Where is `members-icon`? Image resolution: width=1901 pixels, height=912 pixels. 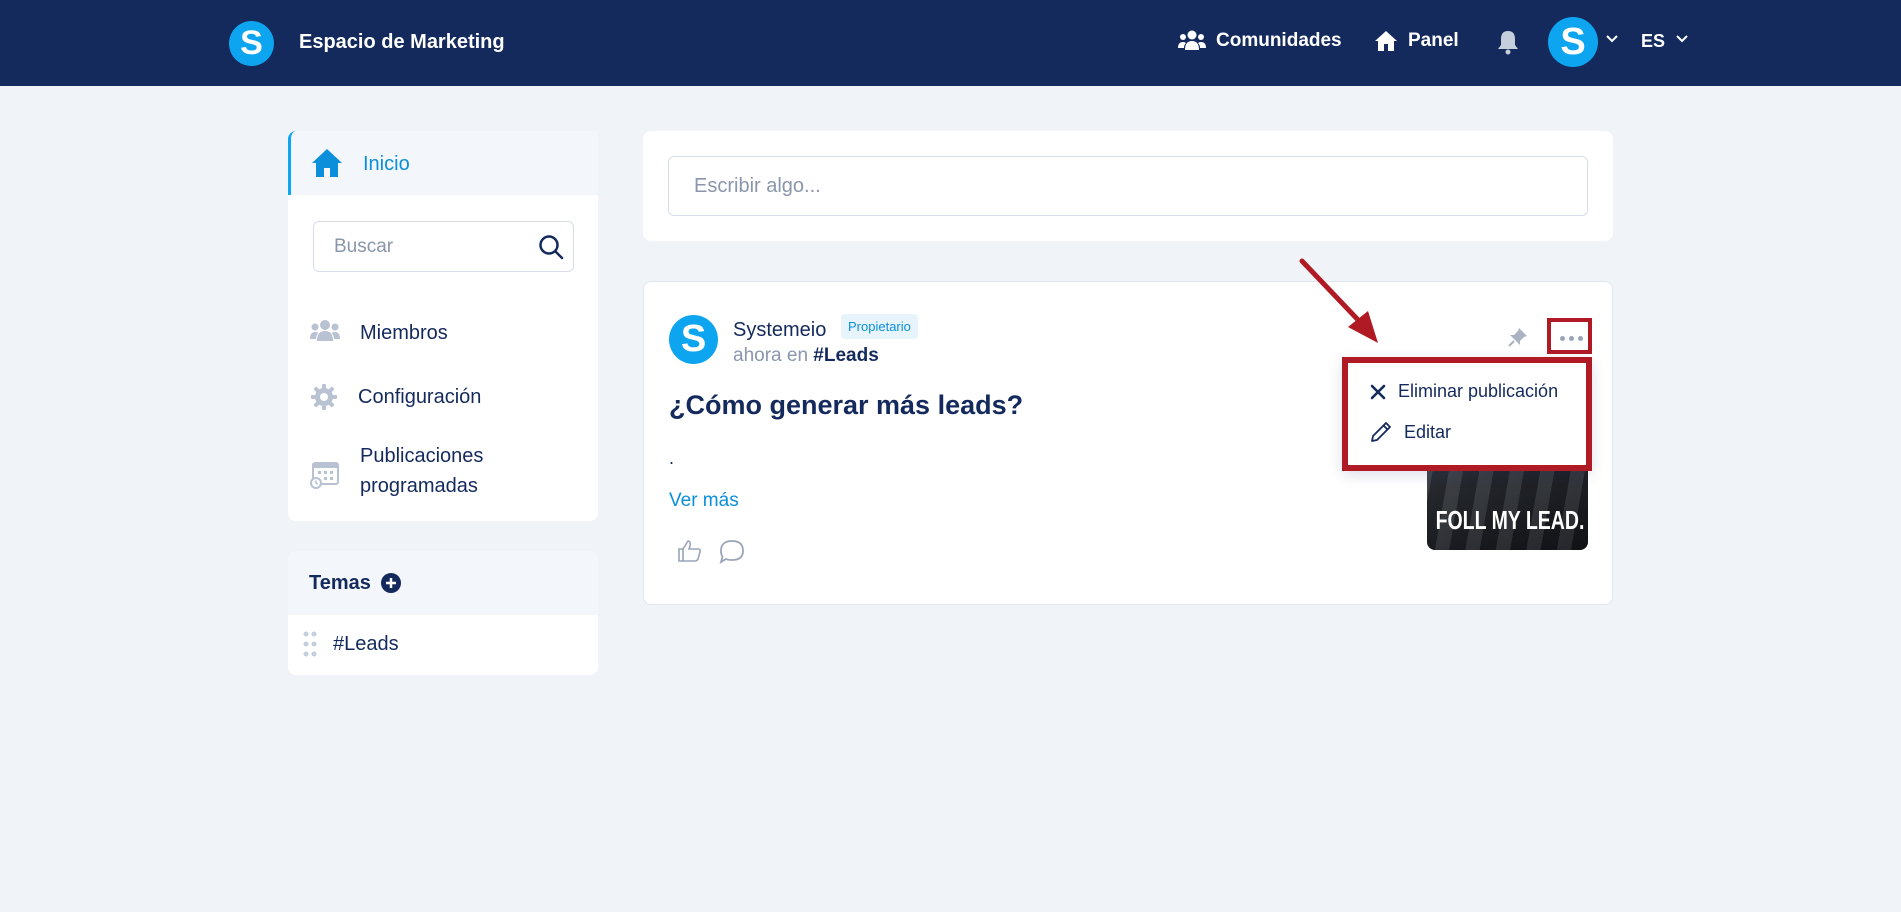 members-icon is located at coordinates (325, 330).